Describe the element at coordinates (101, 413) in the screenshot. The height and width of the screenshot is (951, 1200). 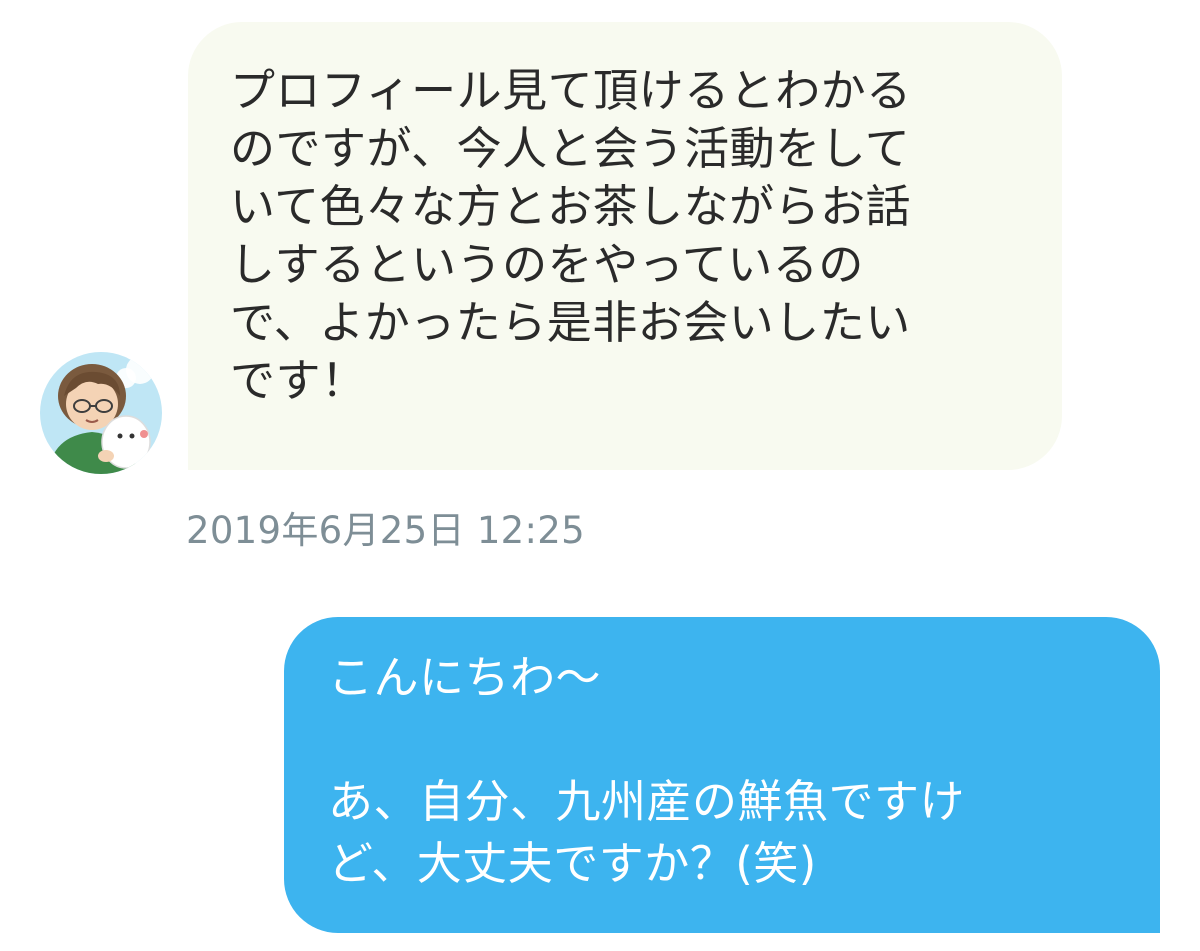
I see `user-avatar-icon` at that location.